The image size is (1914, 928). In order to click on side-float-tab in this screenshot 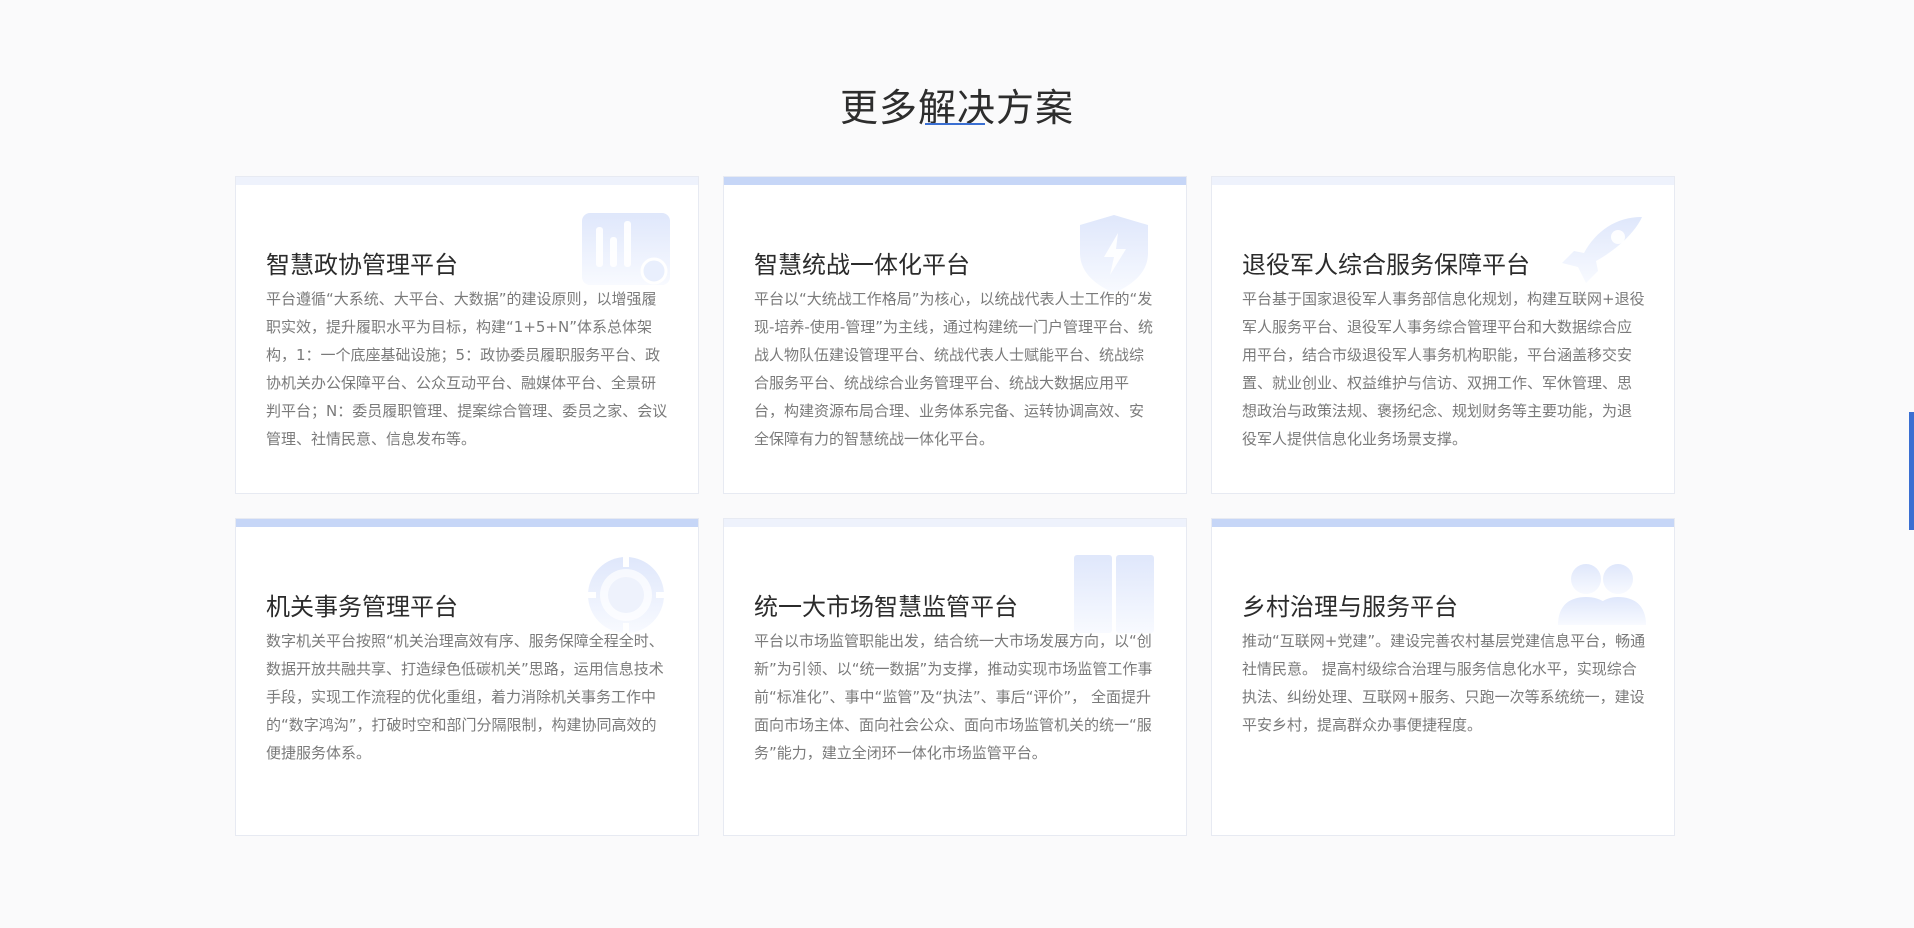, I will do `click(1911, 471)`.